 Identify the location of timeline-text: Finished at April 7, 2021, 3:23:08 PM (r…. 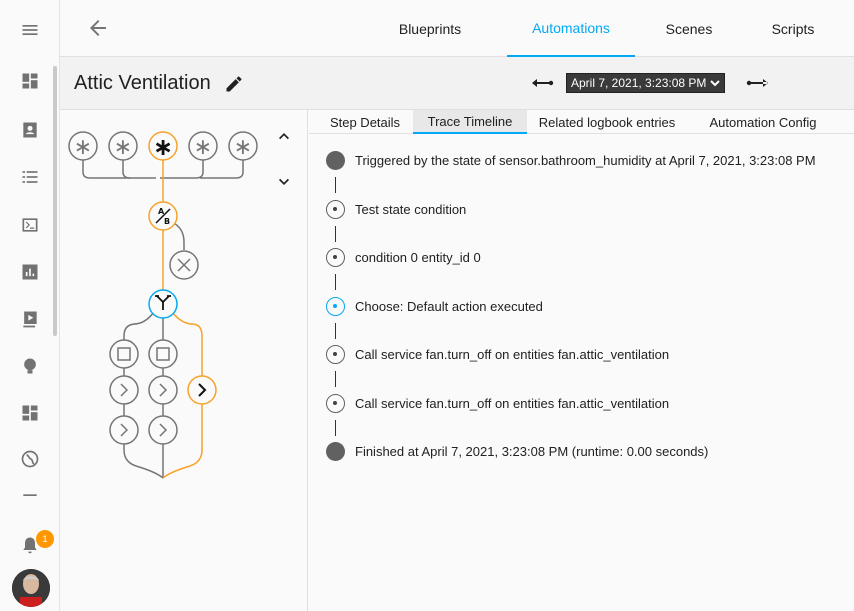
(532, 451).